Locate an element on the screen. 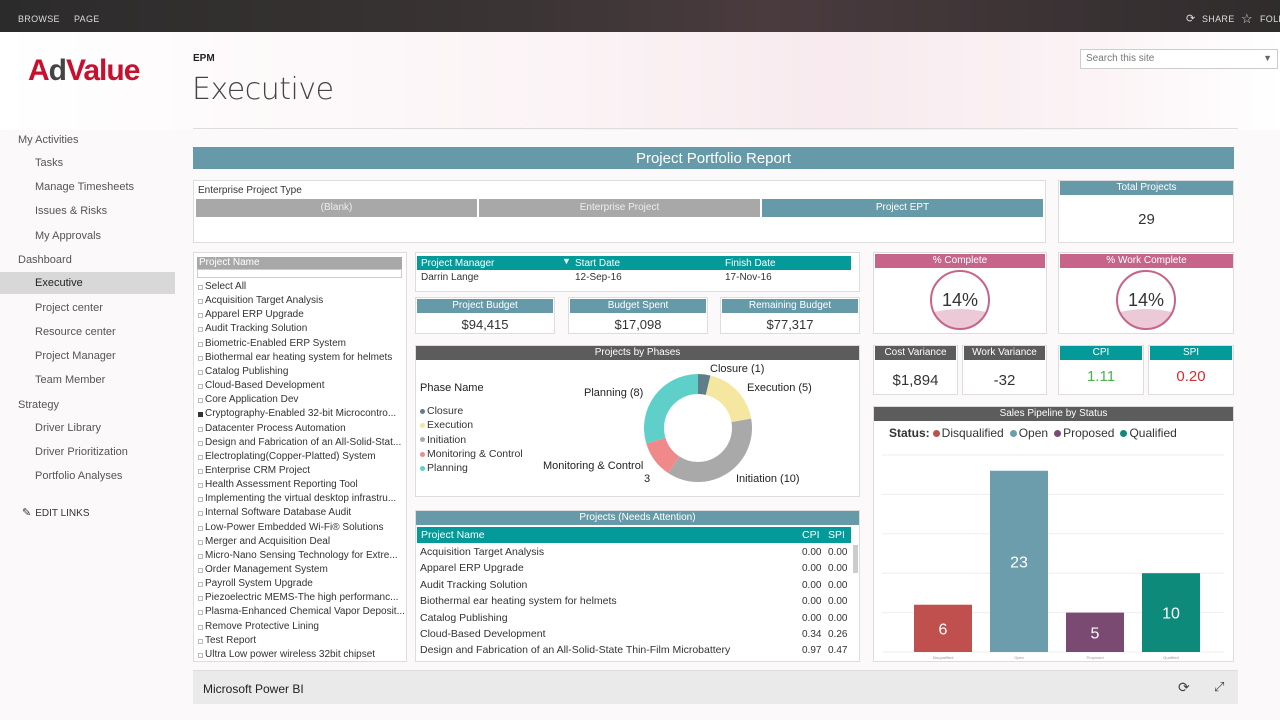 Image resolution: width=1280 pixels, height=720 pixels. share-icon: ⟳ is located at coordinates (1191, 18).